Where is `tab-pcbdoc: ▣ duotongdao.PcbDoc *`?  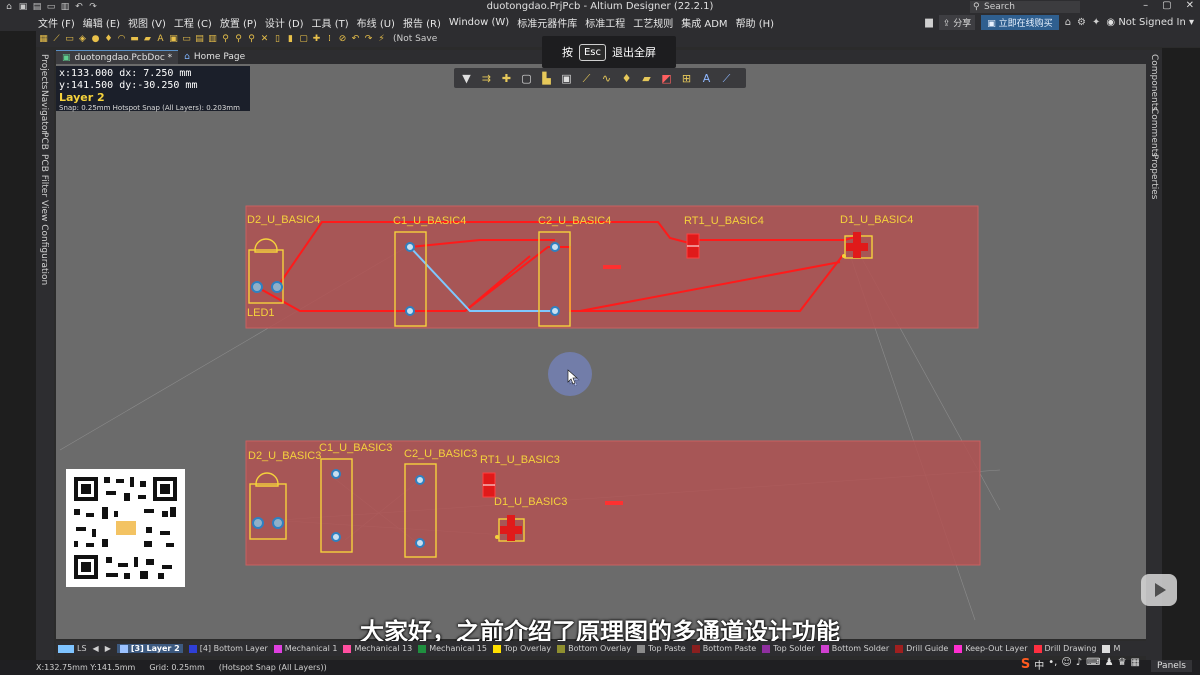
tab-pcbdoc: ▣ duotongdao.PcbDoc * is located at coordinates (117, 57).